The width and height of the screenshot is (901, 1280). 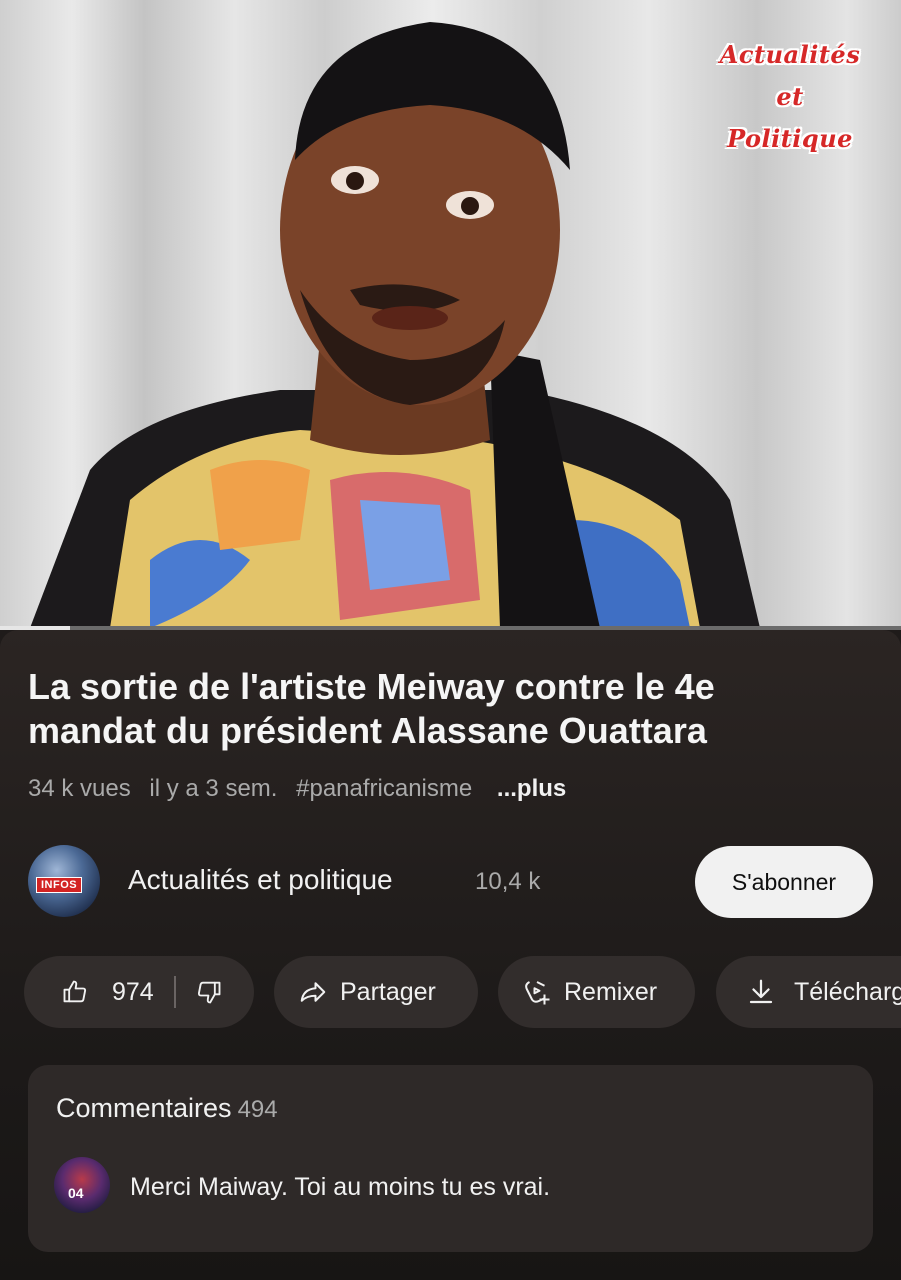 What do you see at coordinates (144, 1108) in the screenshot?
I see `comments-title: Commentaires` at bounding box center [144, 1108].